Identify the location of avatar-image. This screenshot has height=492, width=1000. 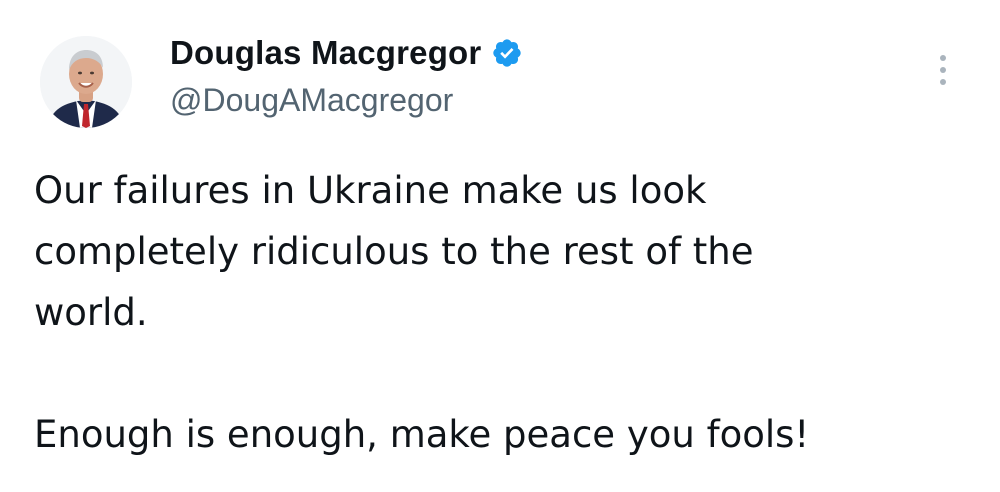
(86, 82).